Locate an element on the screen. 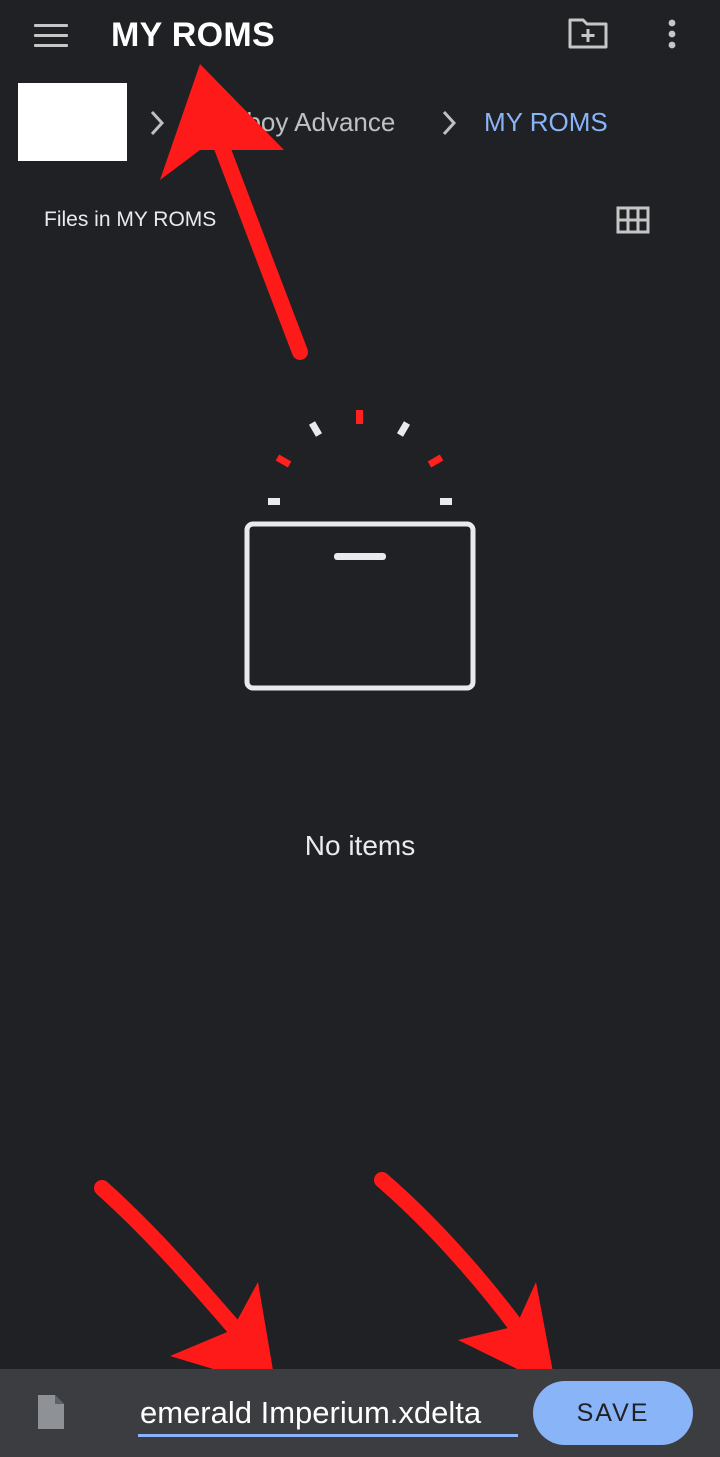  breadcrumb-item-gameboy-advance: eboy Advance is located at coordinates (313, 122).